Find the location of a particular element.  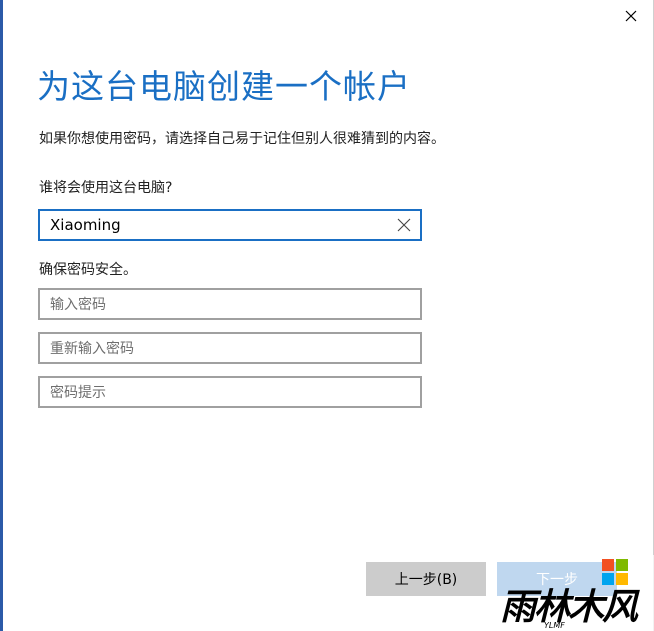

username-label: 谁将会使用这台电脑? is located at coordinates (106, 188).